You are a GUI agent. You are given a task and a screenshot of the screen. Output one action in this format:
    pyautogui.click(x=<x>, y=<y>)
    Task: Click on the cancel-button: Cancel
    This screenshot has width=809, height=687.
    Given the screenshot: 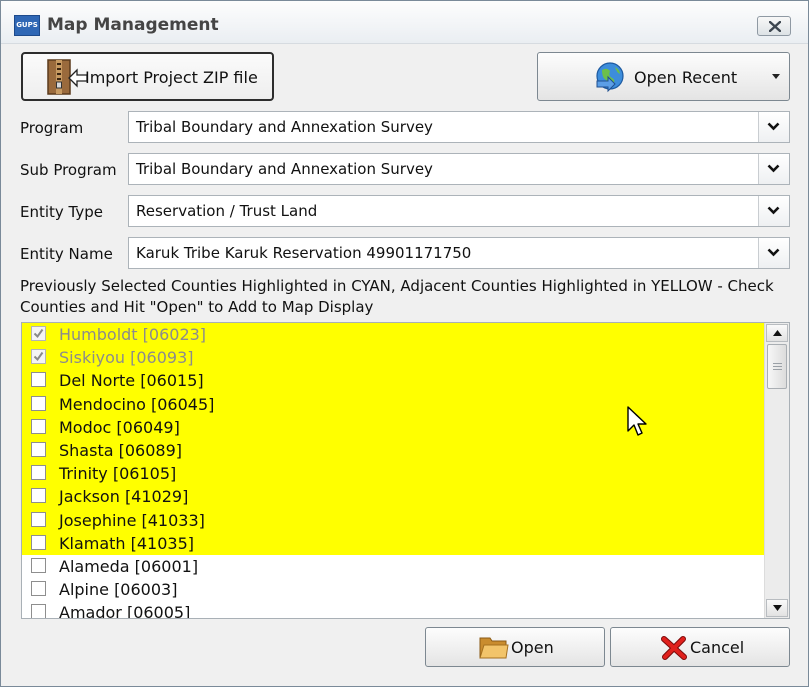 What is the action you would take?
    pyautogui.click(x=700, y=647)
    